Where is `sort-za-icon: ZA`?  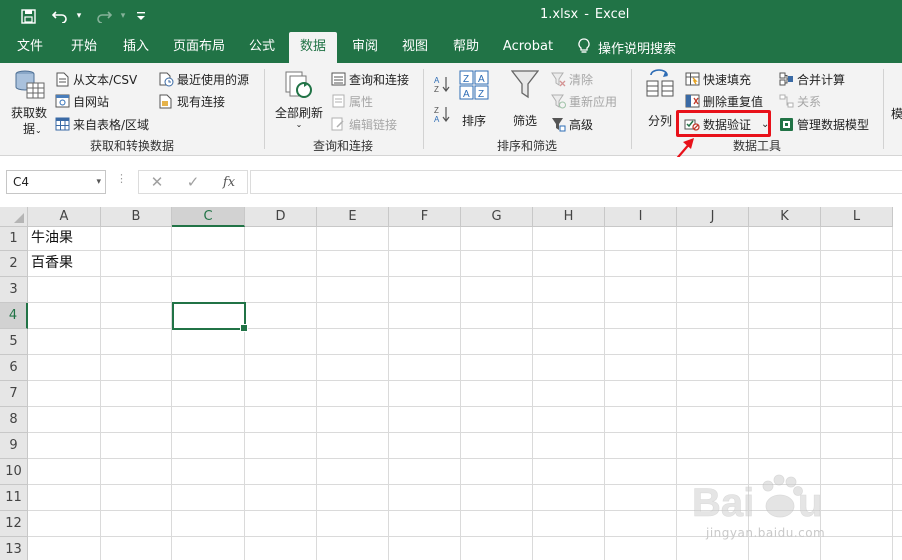
sort-za-icon: ZA is located at coordinates (442, 115).